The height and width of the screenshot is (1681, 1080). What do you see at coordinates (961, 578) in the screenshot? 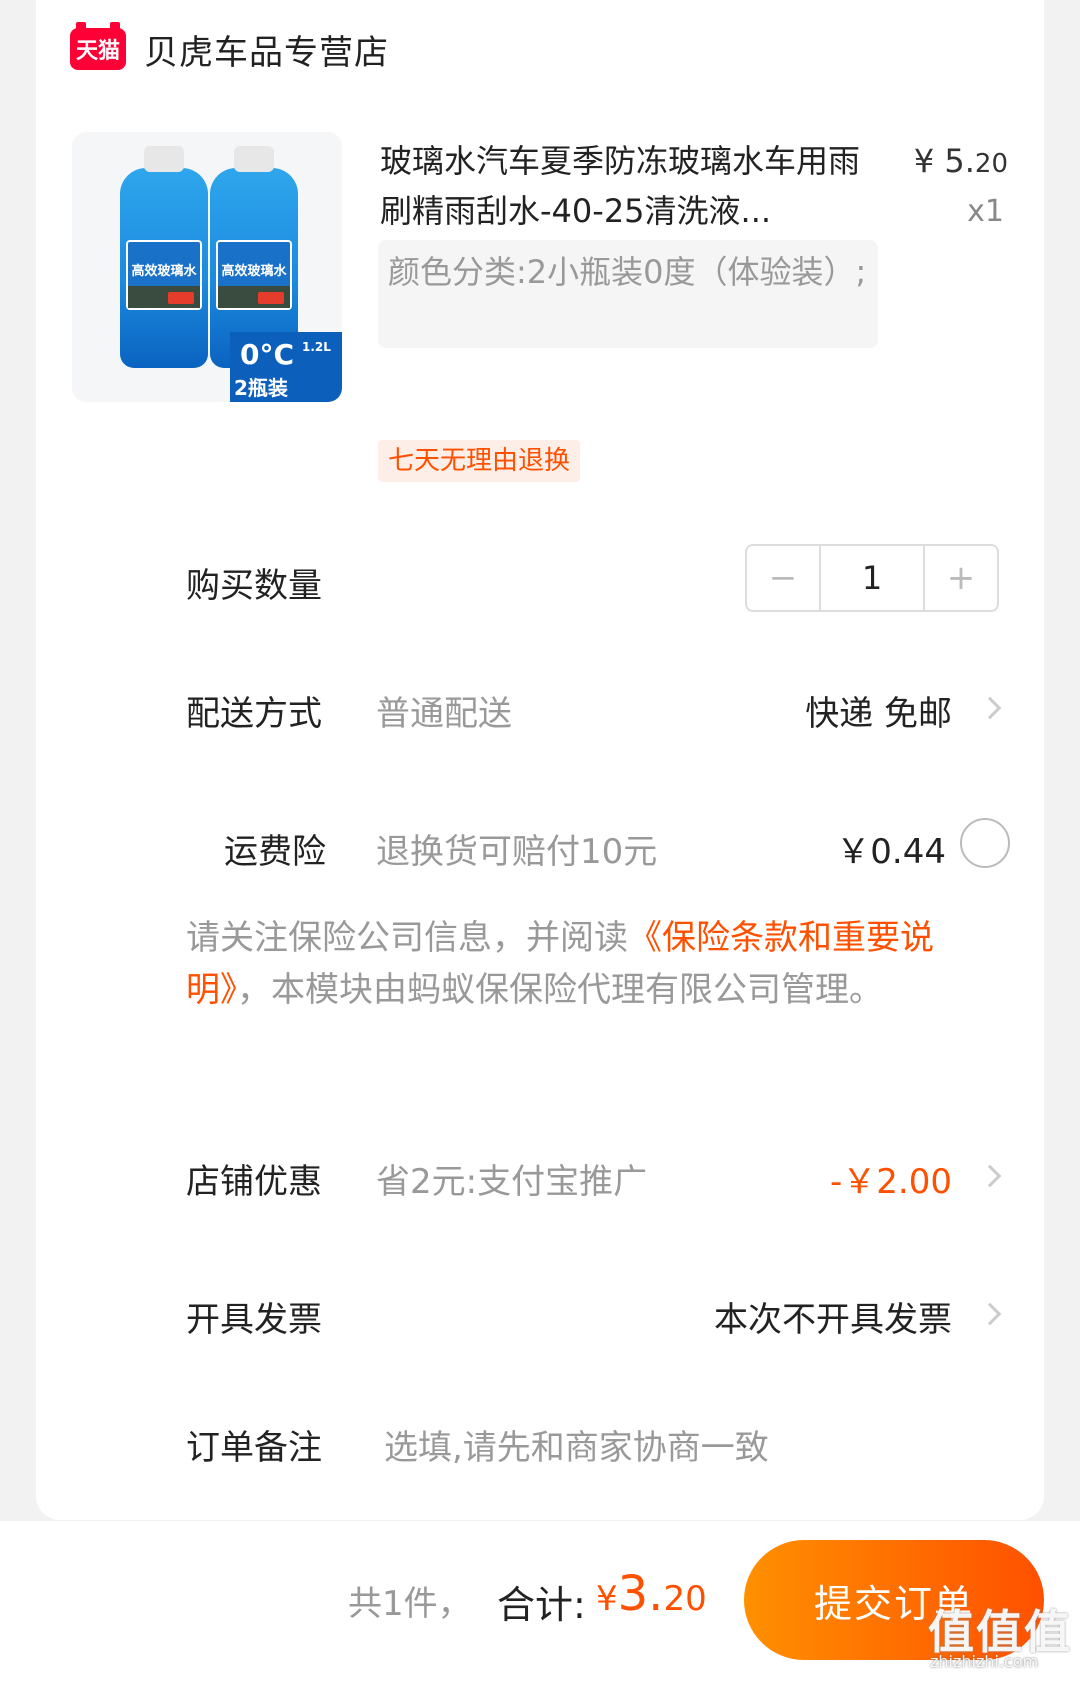
I see `increment-button: +` at bounding box center [961, 578].